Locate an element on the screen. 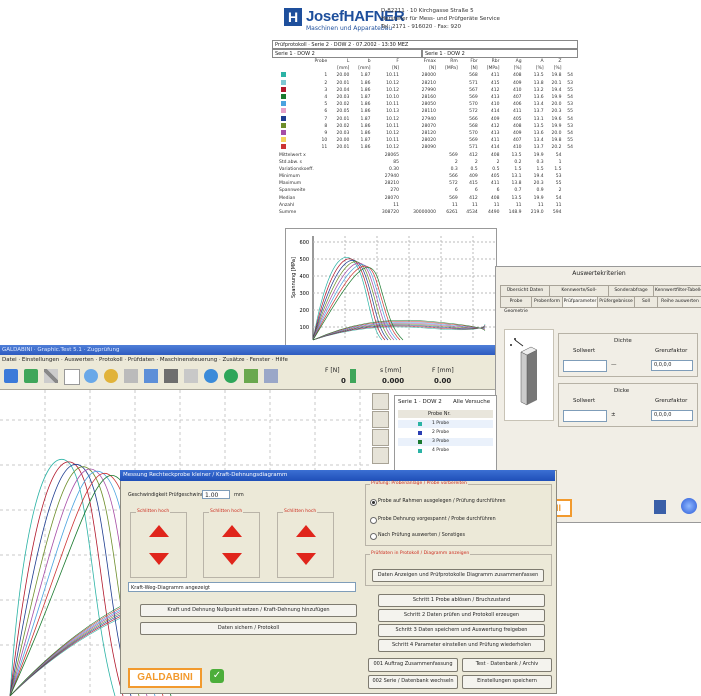 The width and height of the screenshot is (701, 696). report-cell: 19.8 is located at coordinates (556, 141).